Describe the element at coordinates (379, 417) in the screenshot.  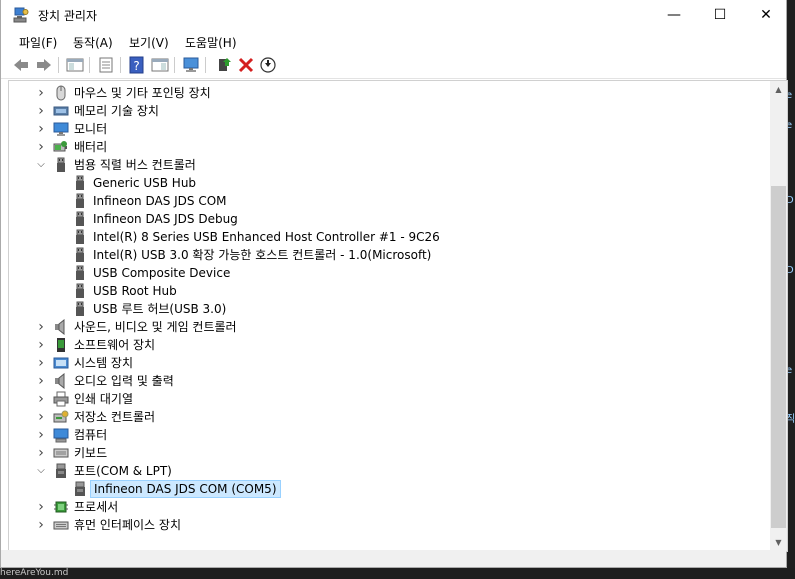
I see `tree-category: › 저장소 컨트롤러` at that location.